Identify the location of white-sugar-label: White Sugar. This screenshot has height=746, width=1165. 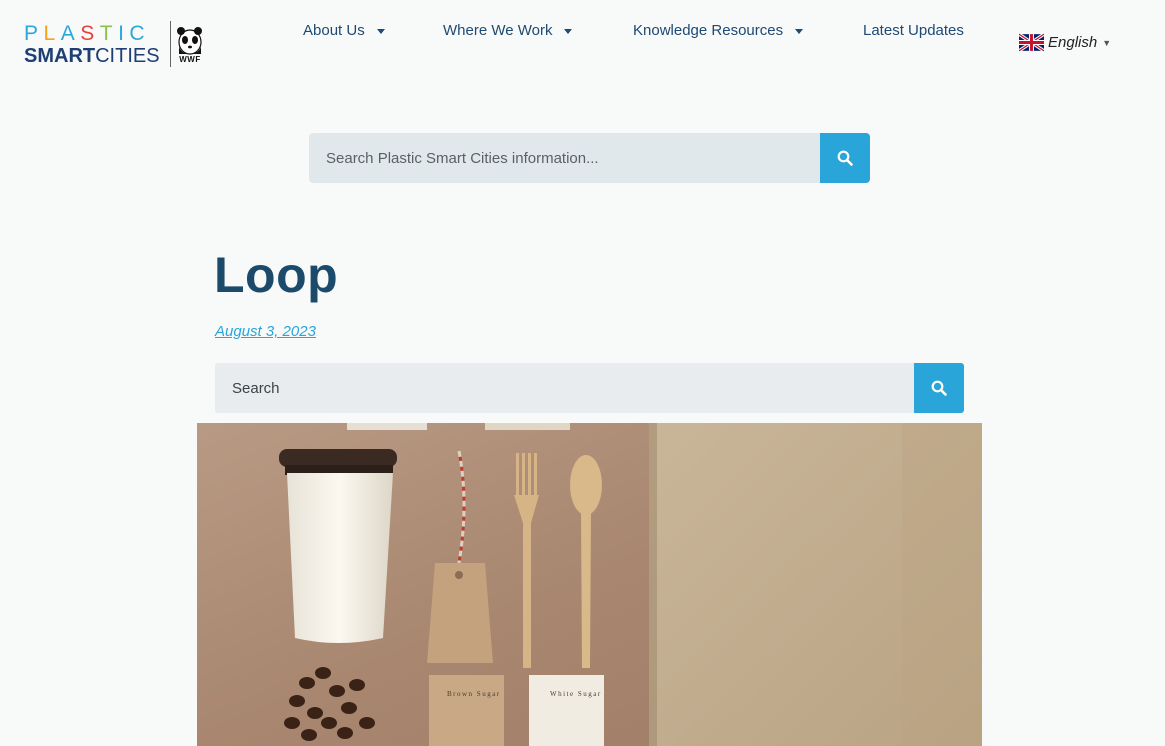
(576, 694).